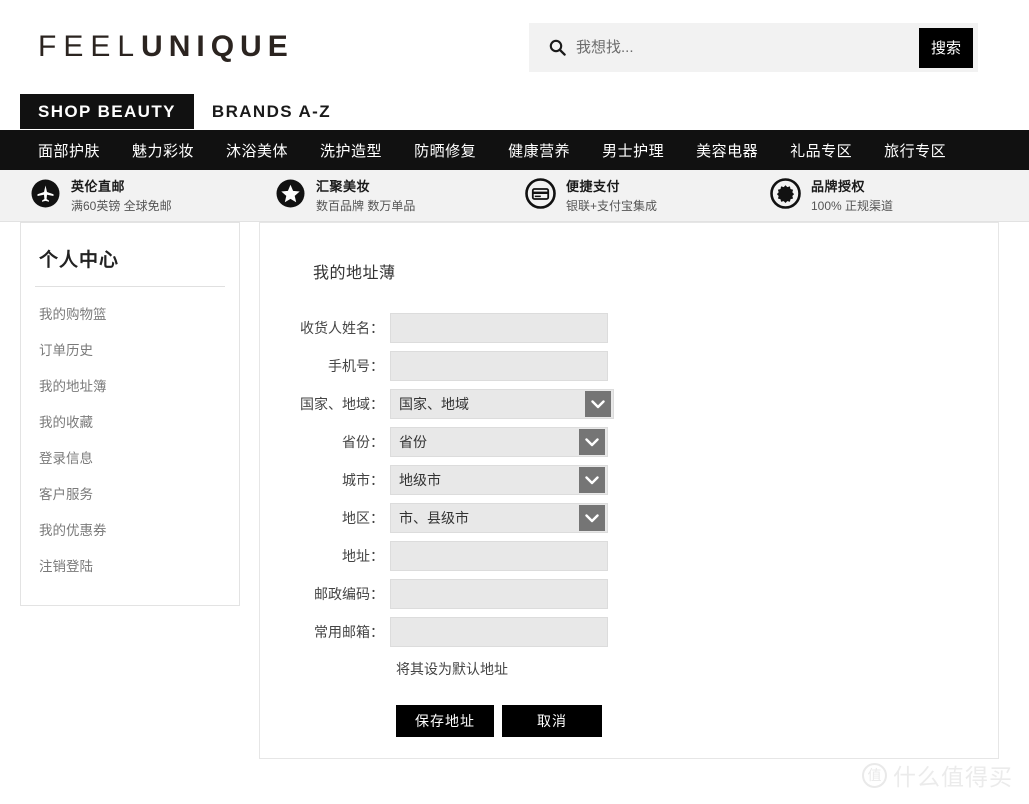 The height and width of the screenshot is (804, 1029). What do you see at coordinates (130, 385) in the screenshot?
I see `sidebar-item-address-book: 我的地址簿` at bounding box center [130, 385].